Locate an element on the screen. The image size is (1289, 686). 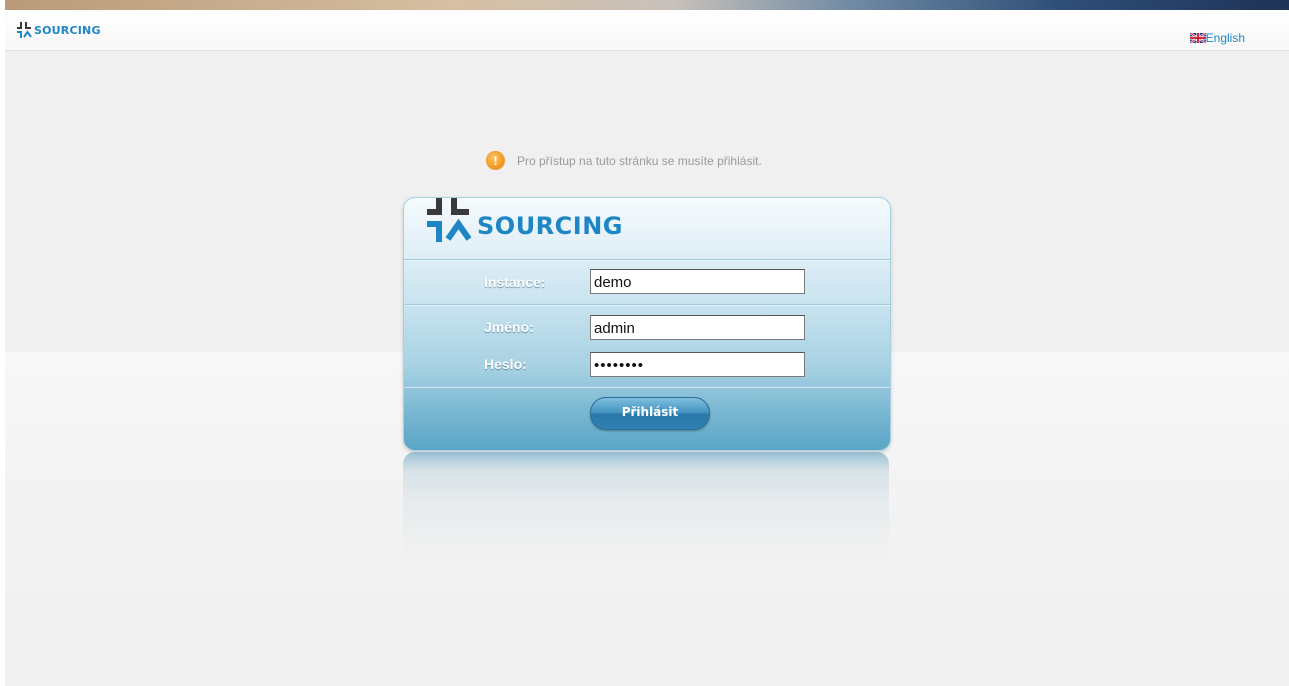
reflection-edge is located at coordinates (646, 461).